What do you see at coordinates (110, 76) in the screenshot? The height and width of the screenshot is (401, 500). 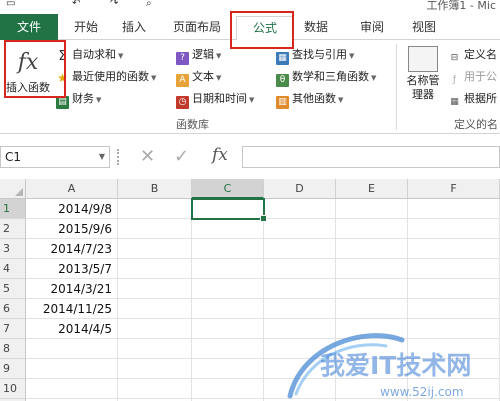 I see `recent-functions-label: 最近使用的函数` at bounding box center [110, 76].